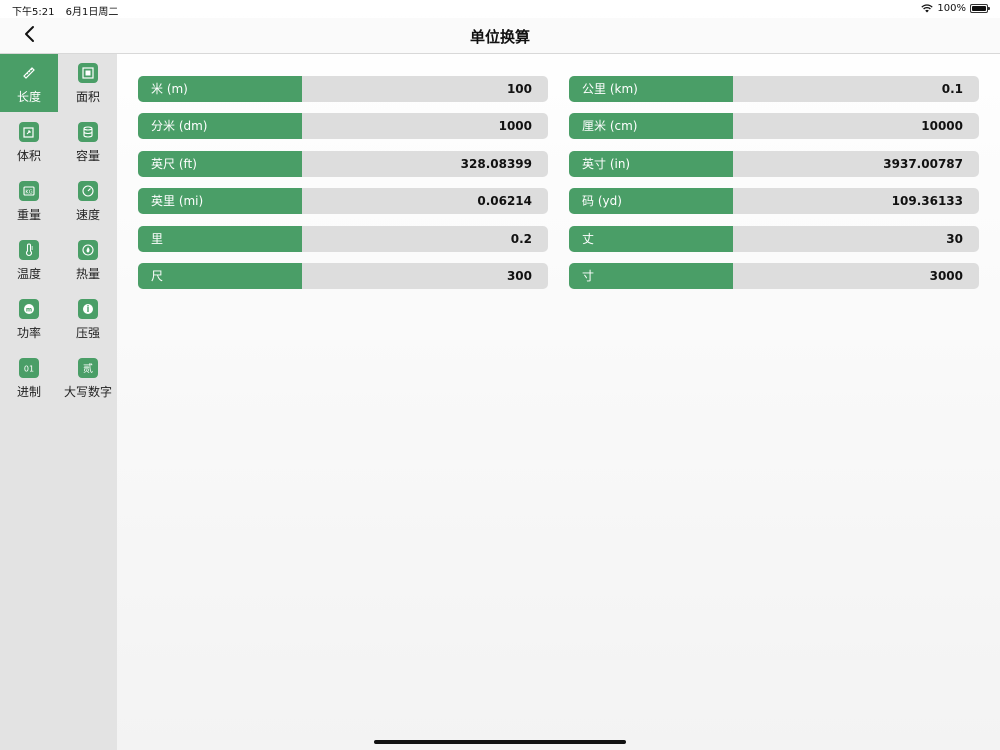 The image size is (1000, 750). I want to click on status-right: 100%, so click(955, 8).